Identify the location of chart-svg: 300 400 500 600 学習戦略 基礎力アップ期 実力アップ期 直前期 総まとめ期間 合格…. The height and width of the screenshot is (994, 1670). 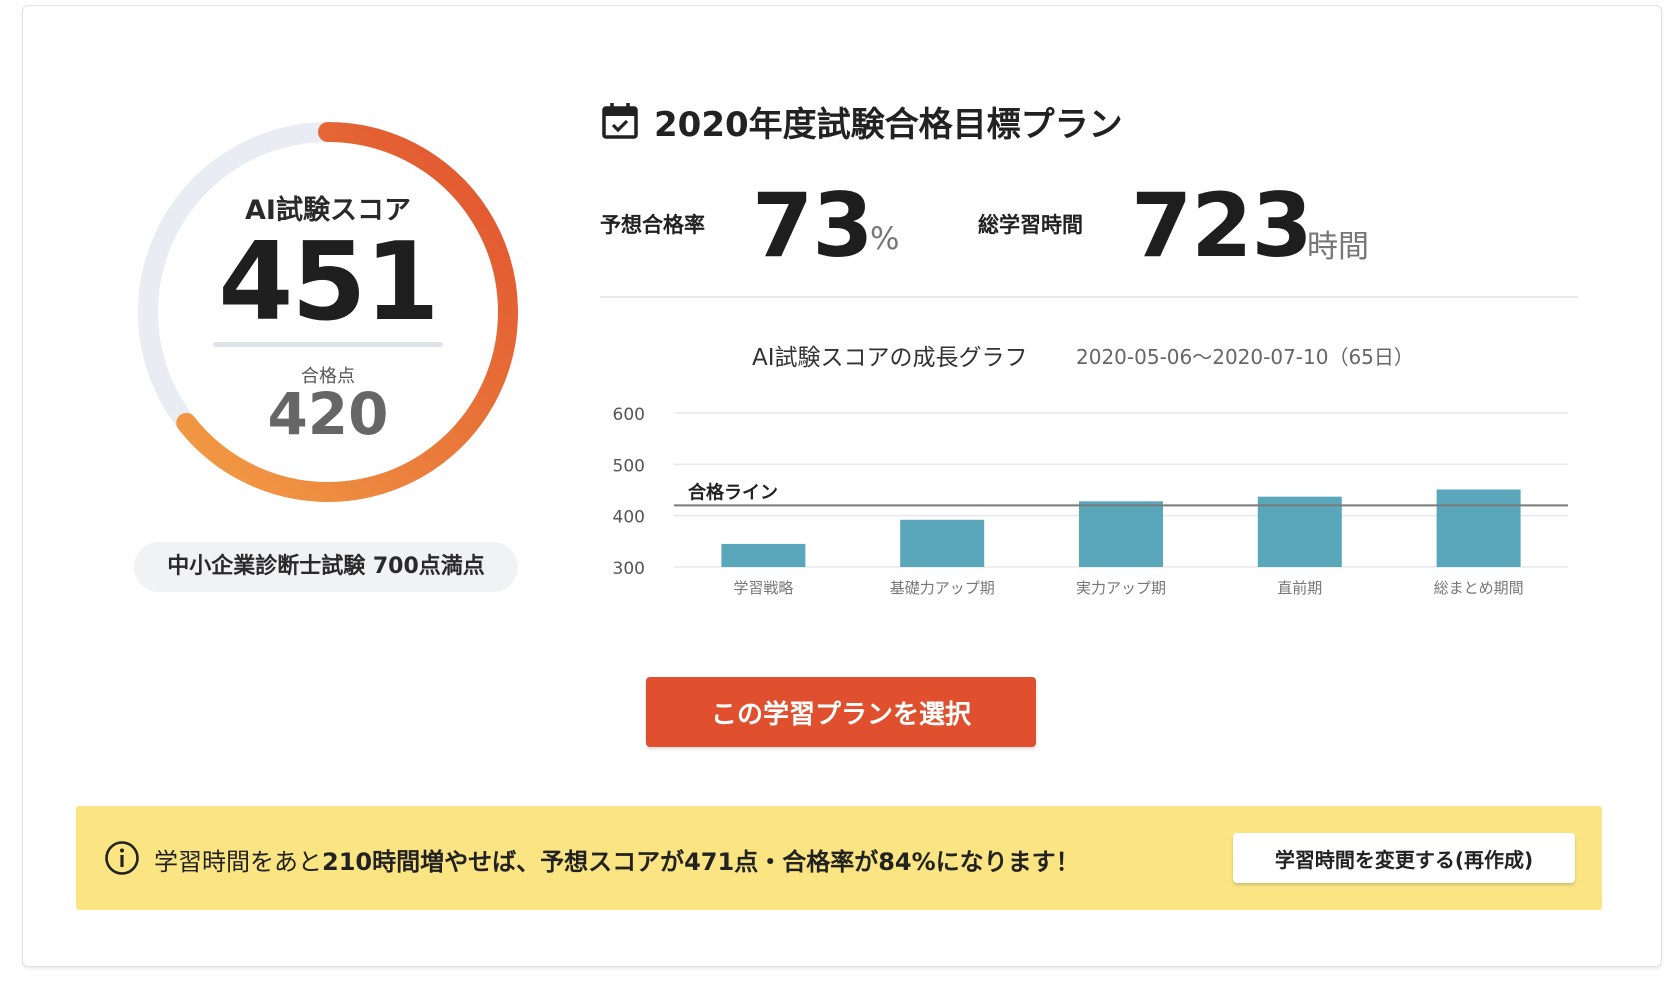
(1090, 501).